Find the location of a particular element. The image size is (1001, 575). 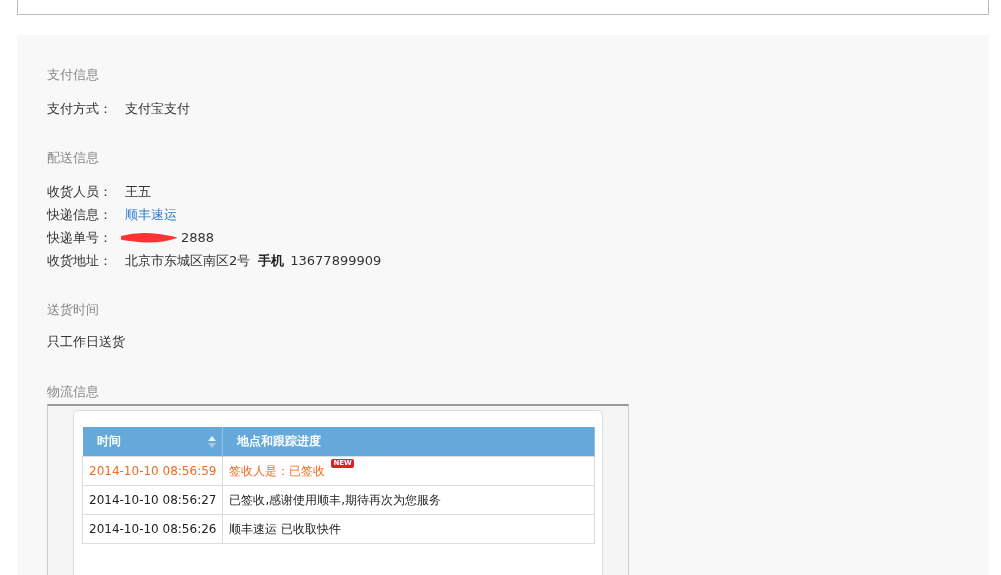

section-title: 送货时间 is located at coordinates (73, 310).